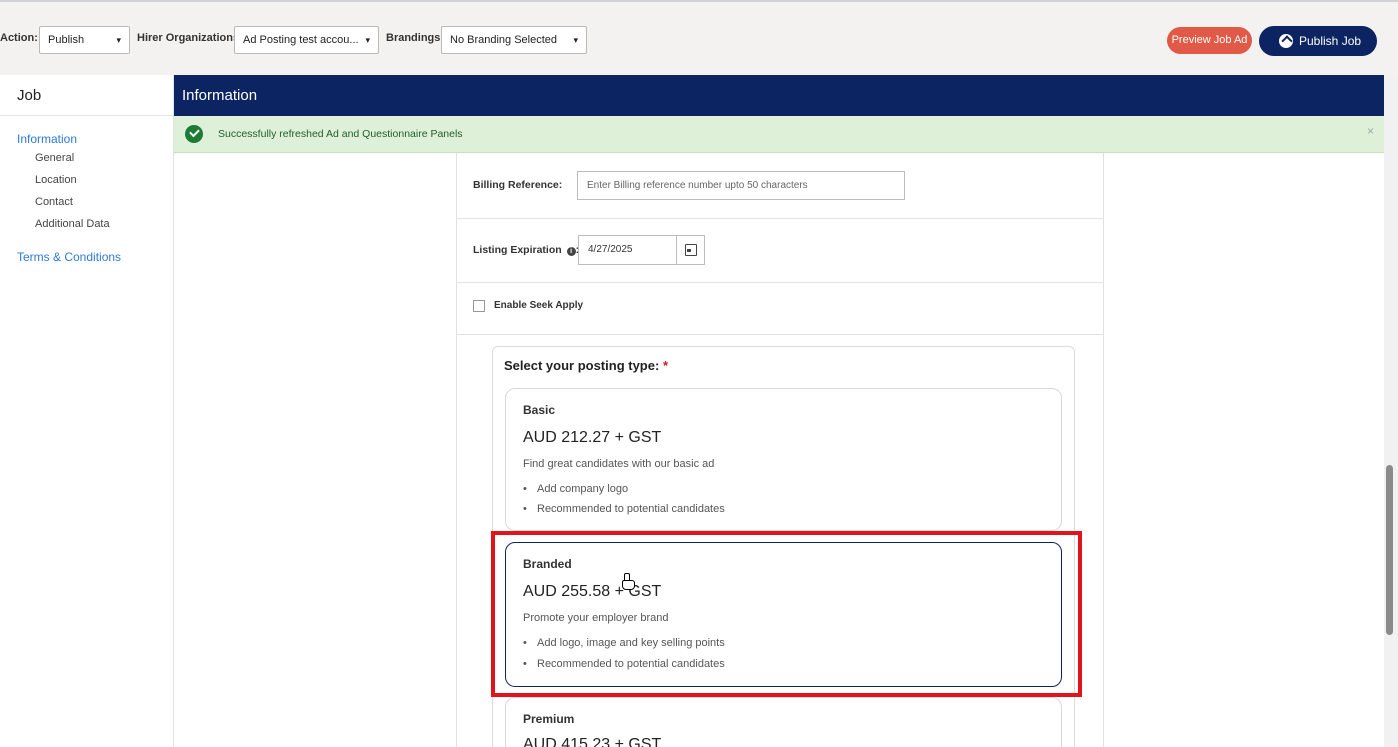  I want to click on listing-expiration-date-field: 4/27/2025, so click(641, 250).